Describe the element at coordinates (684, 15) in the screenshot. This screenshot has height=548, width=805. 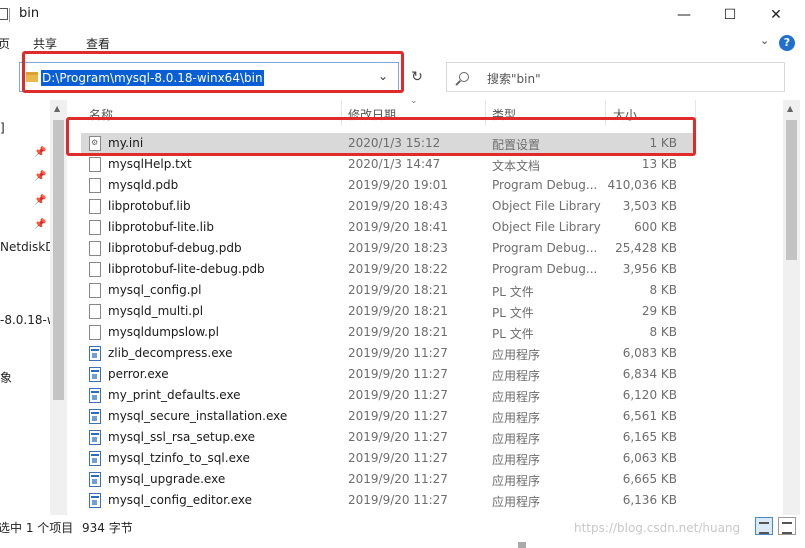
I see `minimize-button: —` at that location.